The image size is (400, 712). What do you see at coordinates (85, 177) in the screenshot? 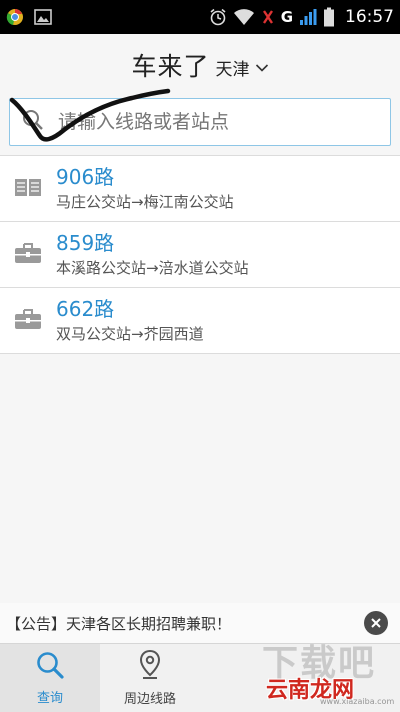
I see `route-name: 906路` at bounding box center [85, 177].